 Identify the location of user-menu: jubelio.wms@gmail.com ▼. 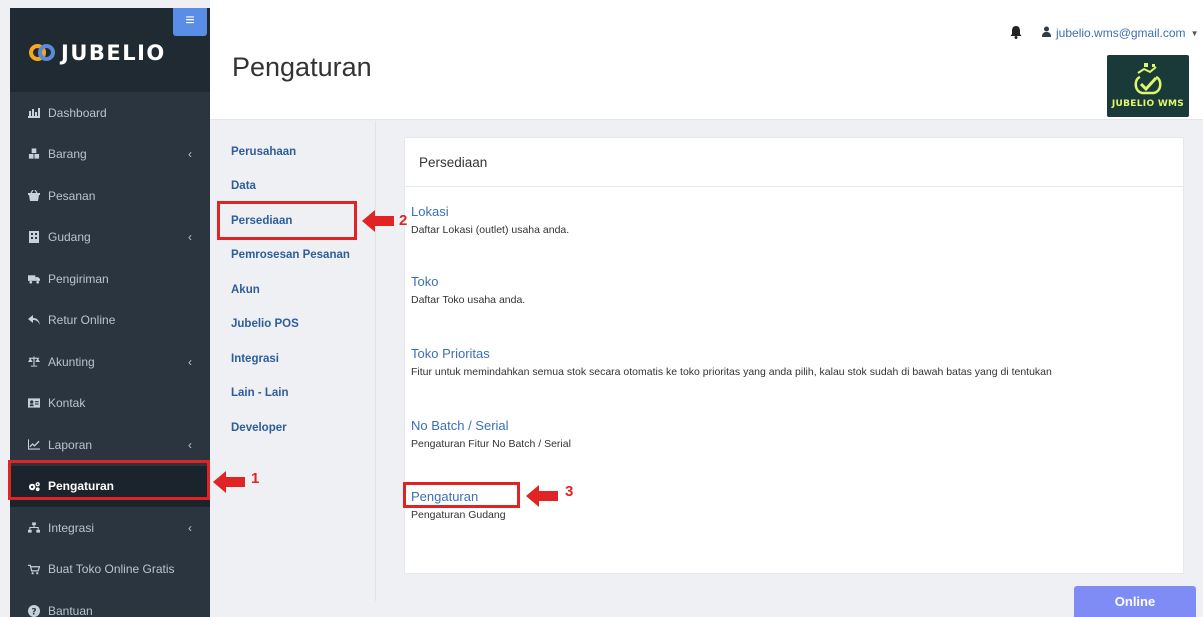
(1120, 33).